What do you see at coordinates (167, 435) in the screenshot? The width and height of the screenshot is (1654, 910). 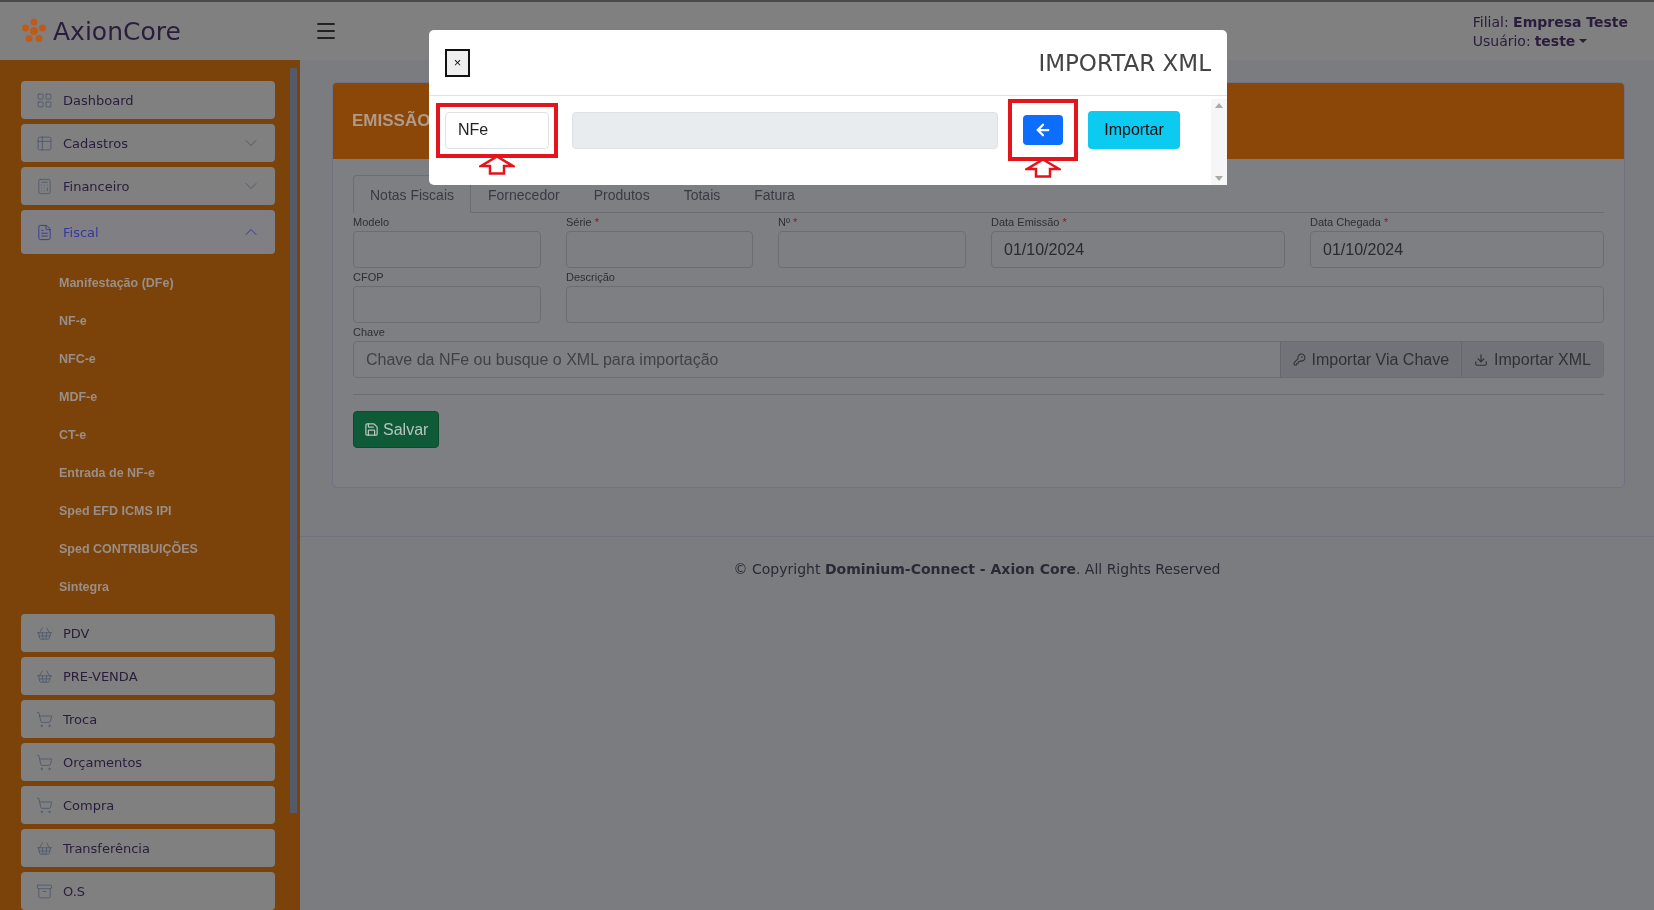 I see `submenu-item: CT-e` at bounding box center [167, 435].